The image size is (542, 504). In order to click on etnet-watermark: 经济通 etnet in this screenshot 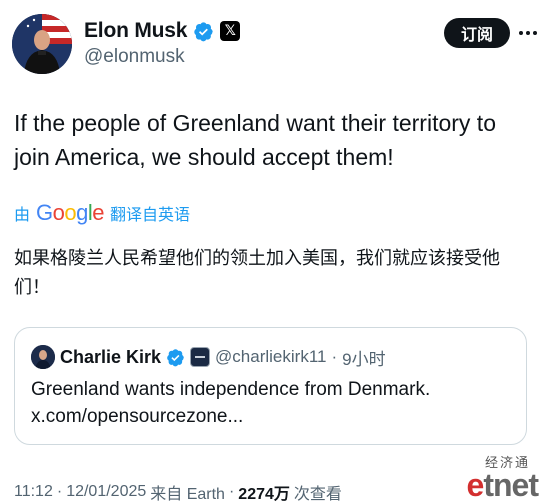, I will do `click(493, 477)`.